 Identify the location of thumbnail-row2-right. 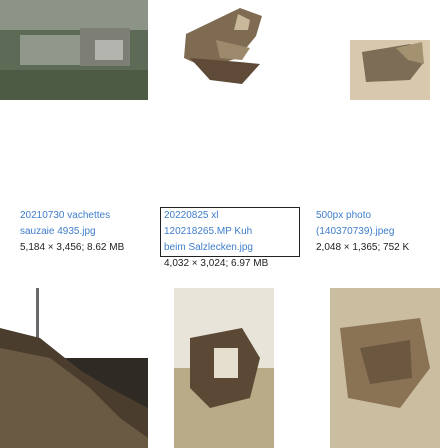
(374, 368).